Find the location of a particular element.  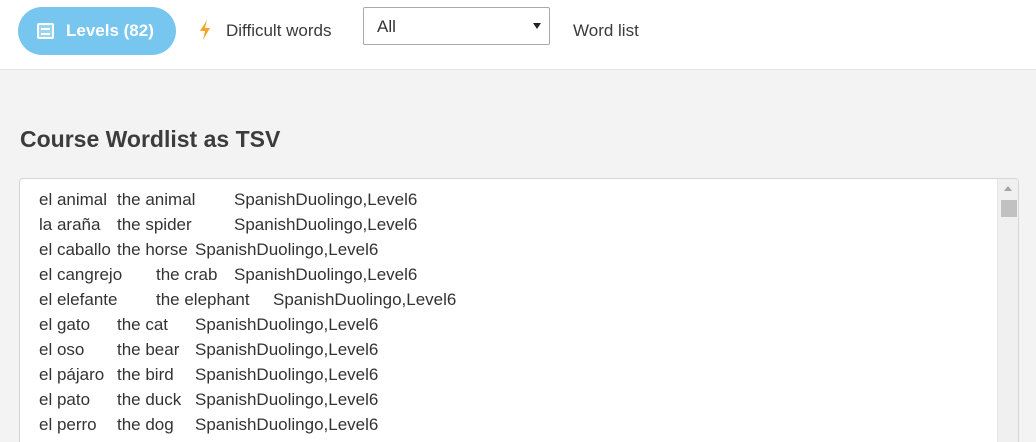

level-filter-select: All is located at coordinates (456, 26).